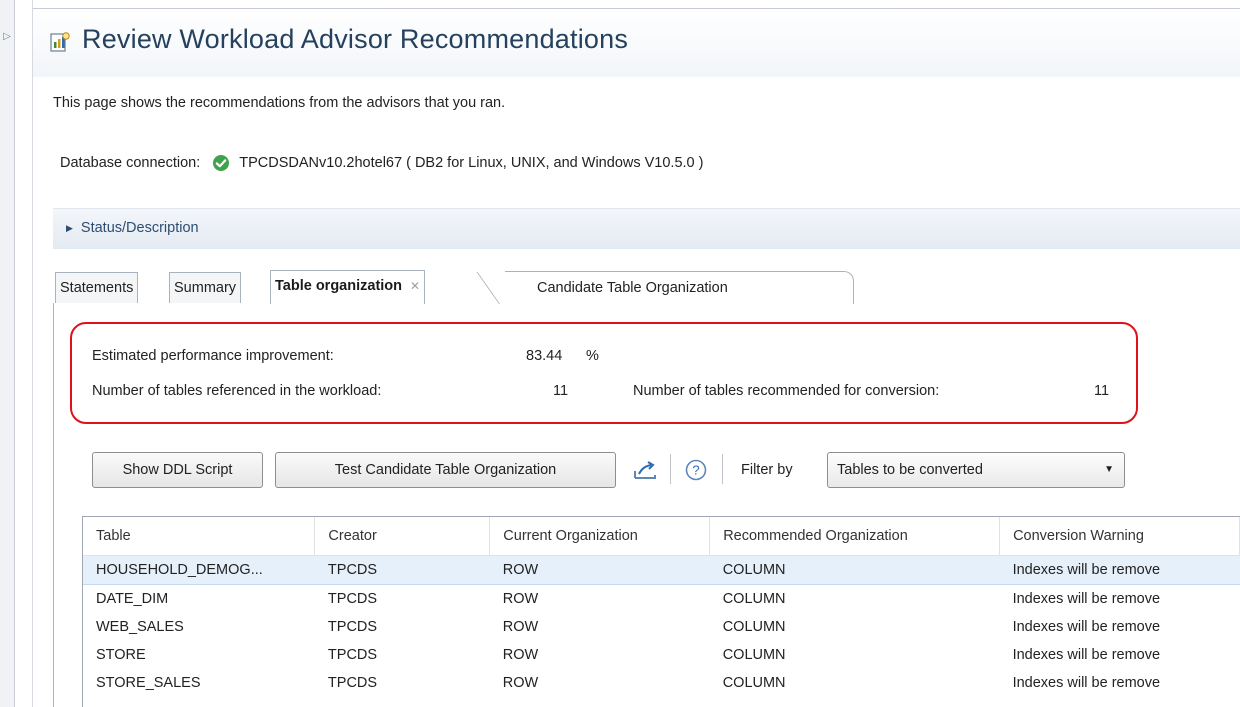 The image size is (1240, 707). What do you see at coordinates (69, 227) in the screenshot?
I see `expand-triangle-icon: ▶` at bounding box center [69, 227].